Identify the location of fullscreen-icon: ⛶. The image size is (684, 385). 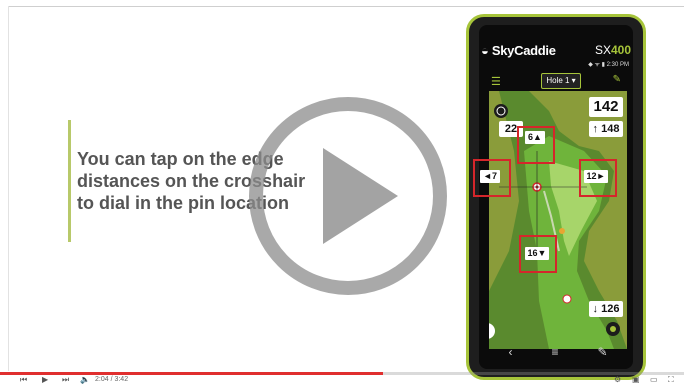
(671, 380).